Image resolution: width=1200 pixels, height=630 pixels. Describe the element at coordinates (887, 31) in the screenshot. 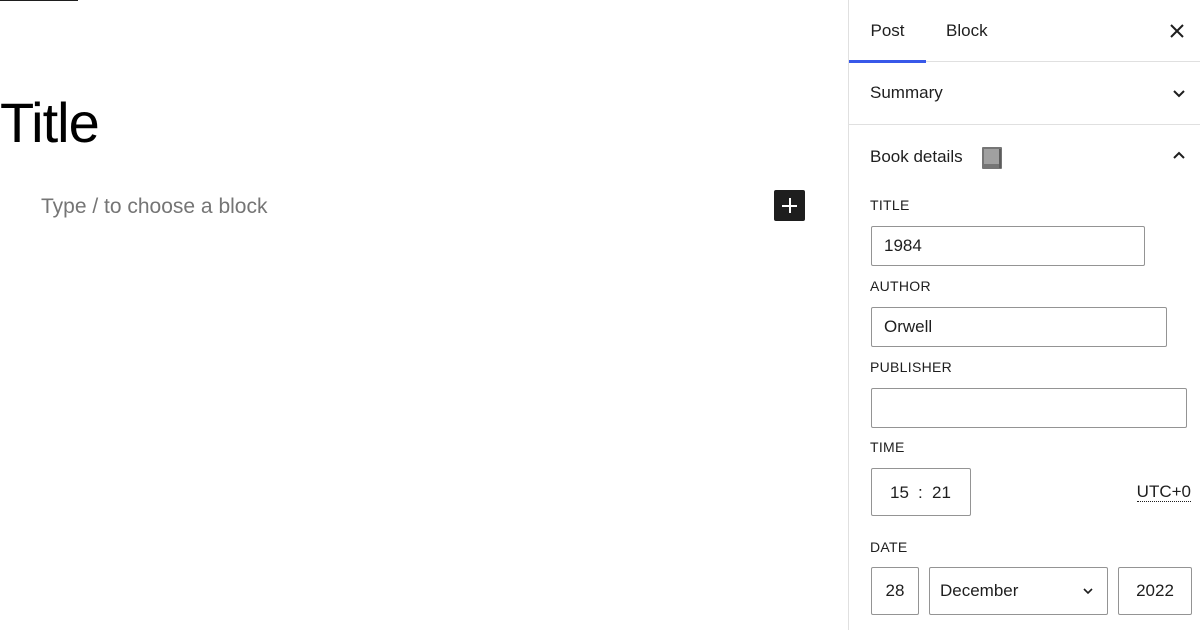

I see `tab-post: Post` at that location.